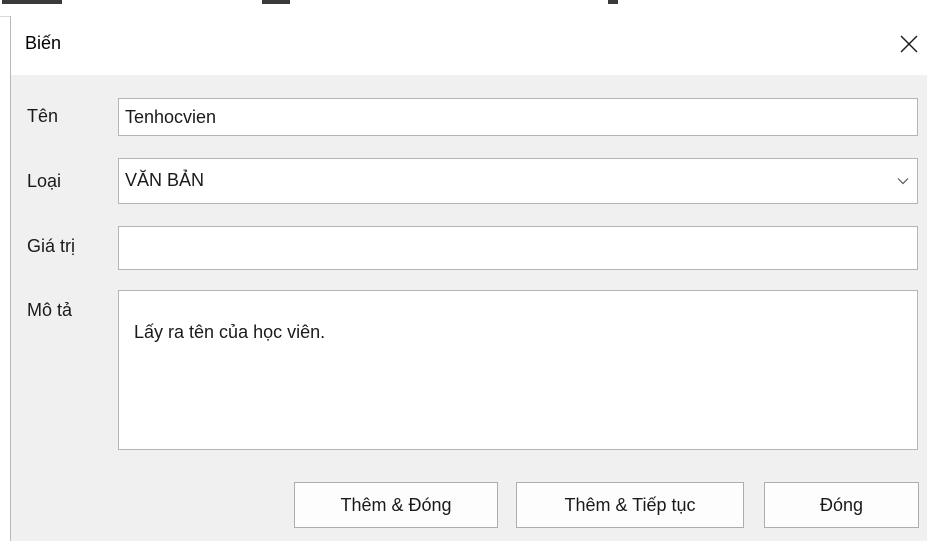 This screenshot has height=541, width=927. What do you see at coordinates (469, 45) in the screenshot?
I see `title-bar: Biến` at bounding box center [469, 45].